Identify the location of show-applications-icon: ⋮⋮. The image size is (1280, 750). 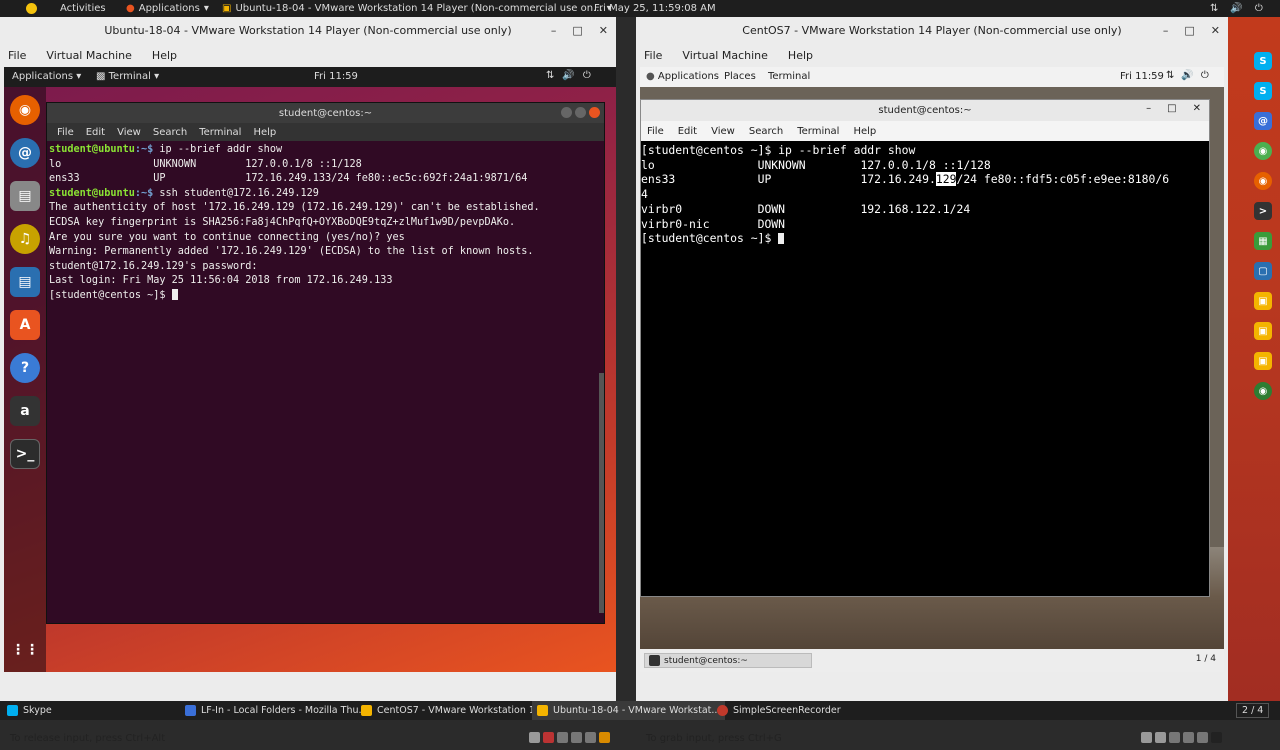
(25, 650).